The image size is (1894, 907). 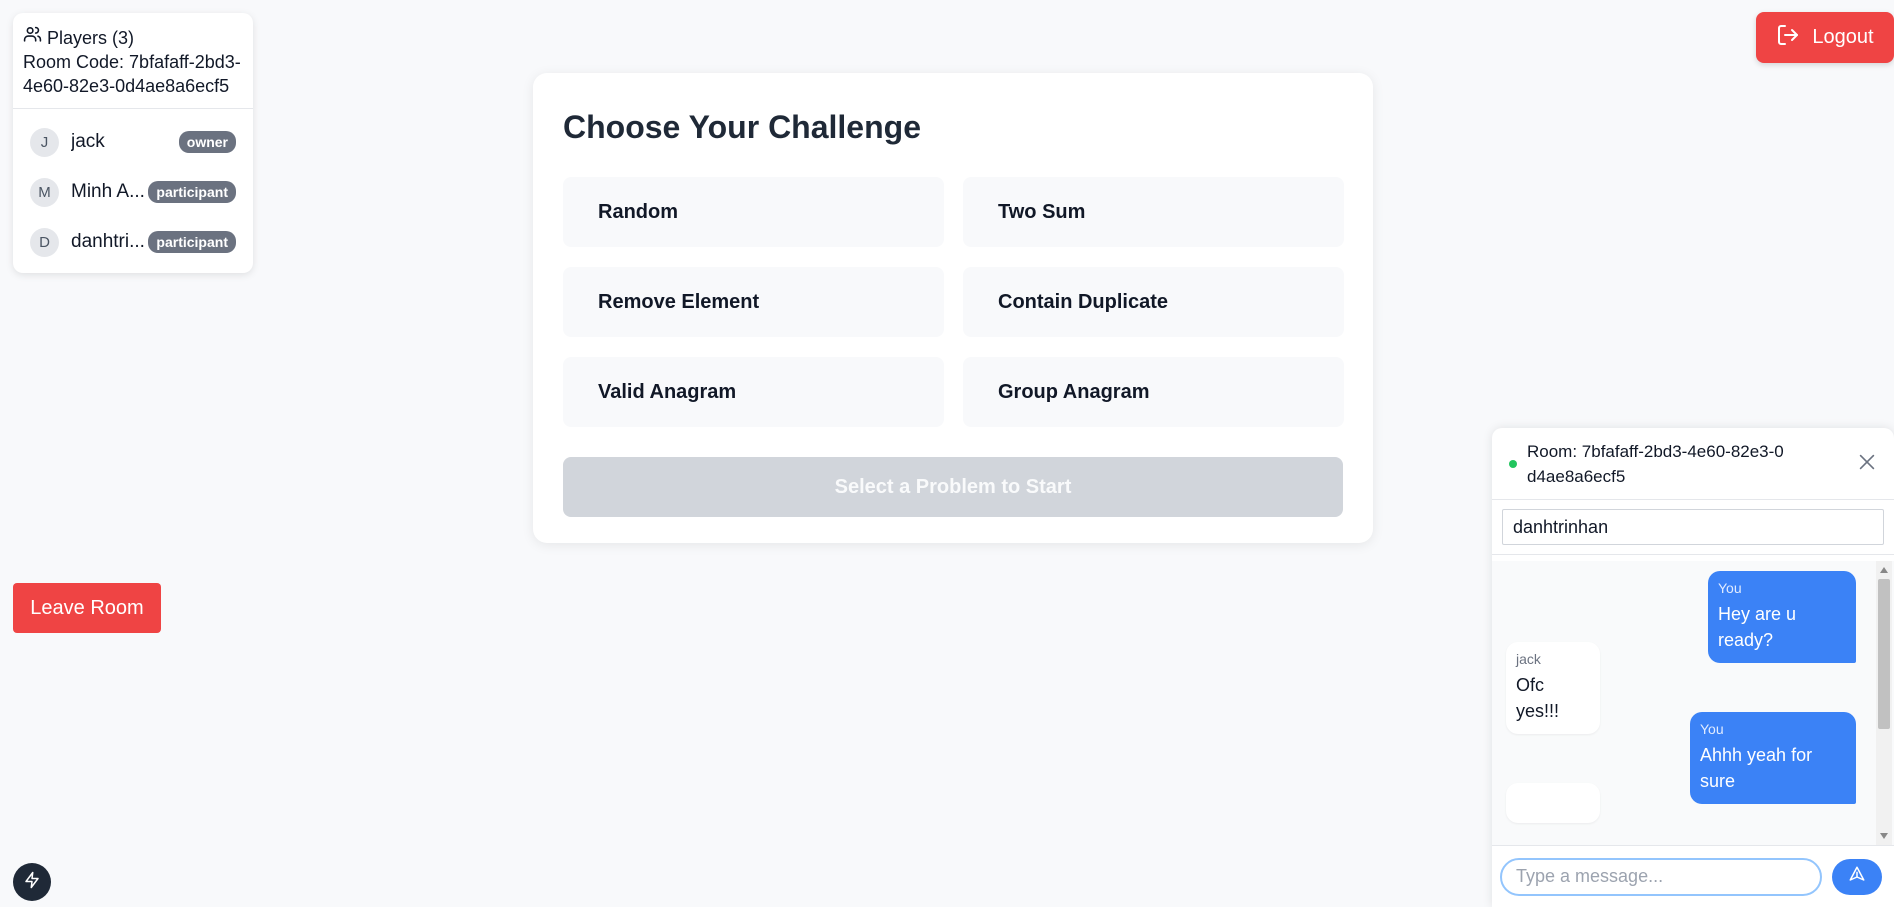 What do you see at coordinates (1153, 212) in the screenshot?
I see `problem-option-two-sum: Two Sum` at bounding box center [1153, 212].